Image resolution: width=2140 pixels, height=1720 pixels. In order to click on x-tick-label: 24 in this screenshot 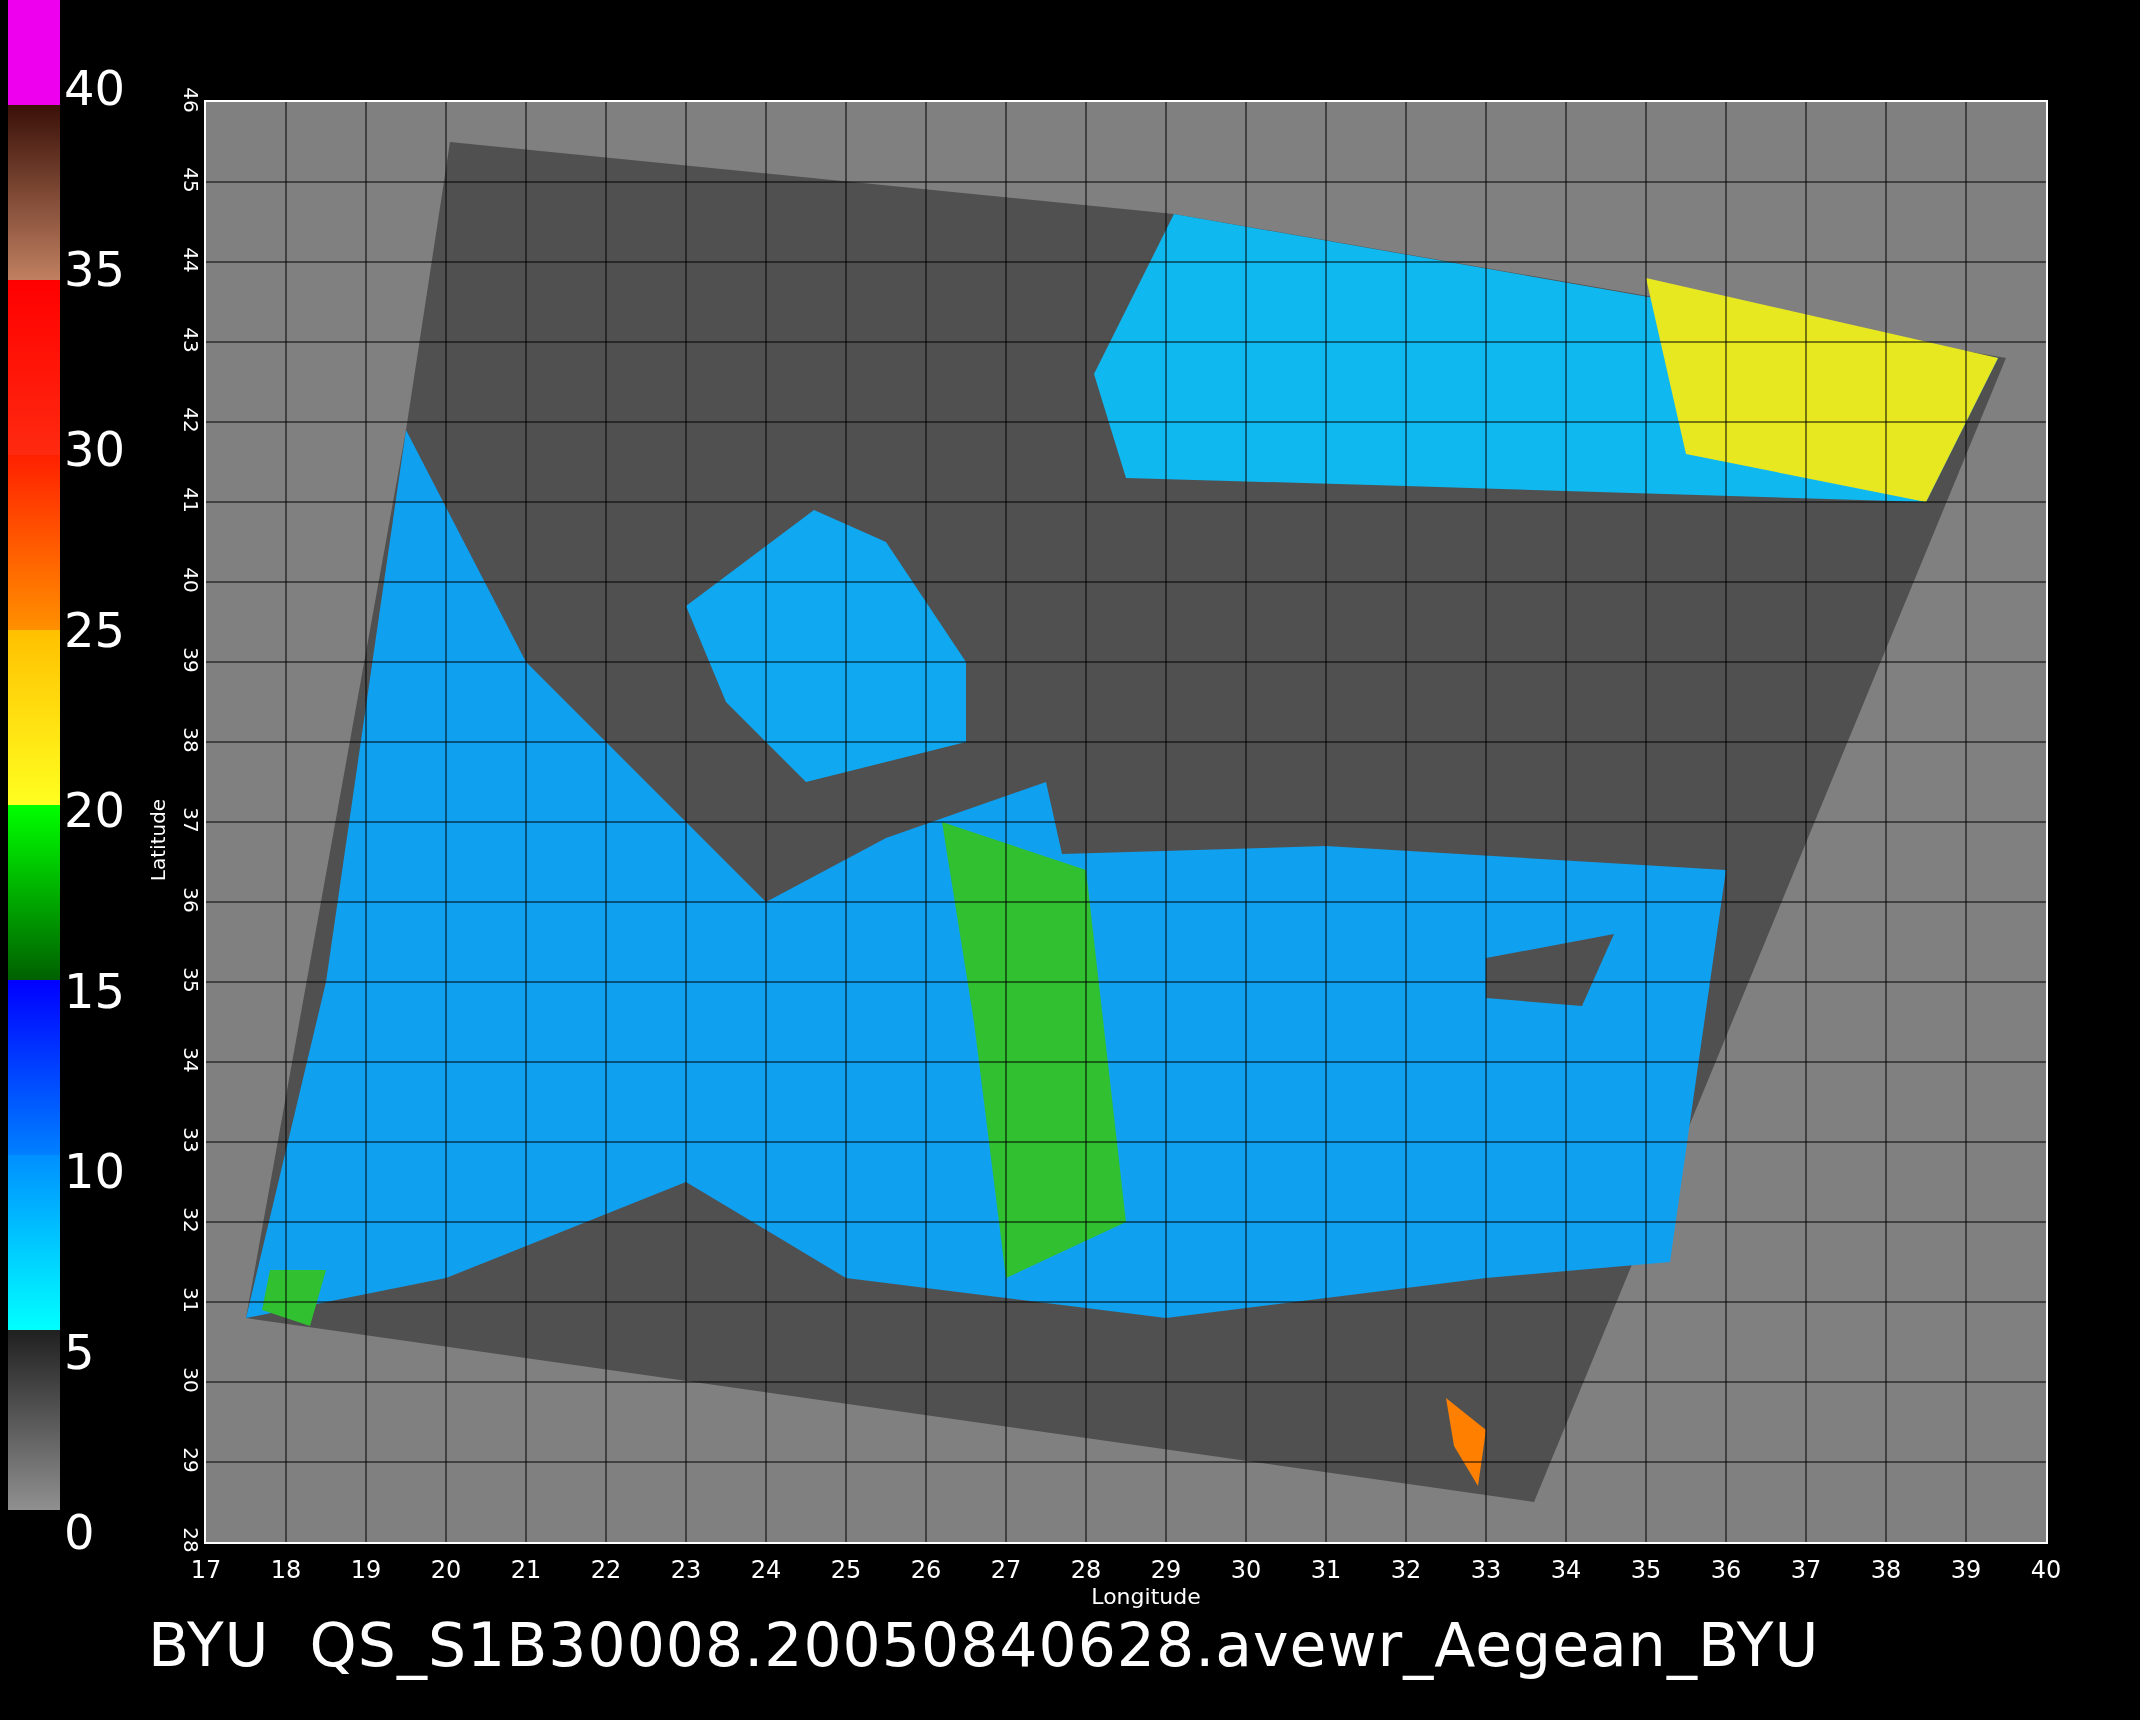, I will do `click(766, 1569)`.